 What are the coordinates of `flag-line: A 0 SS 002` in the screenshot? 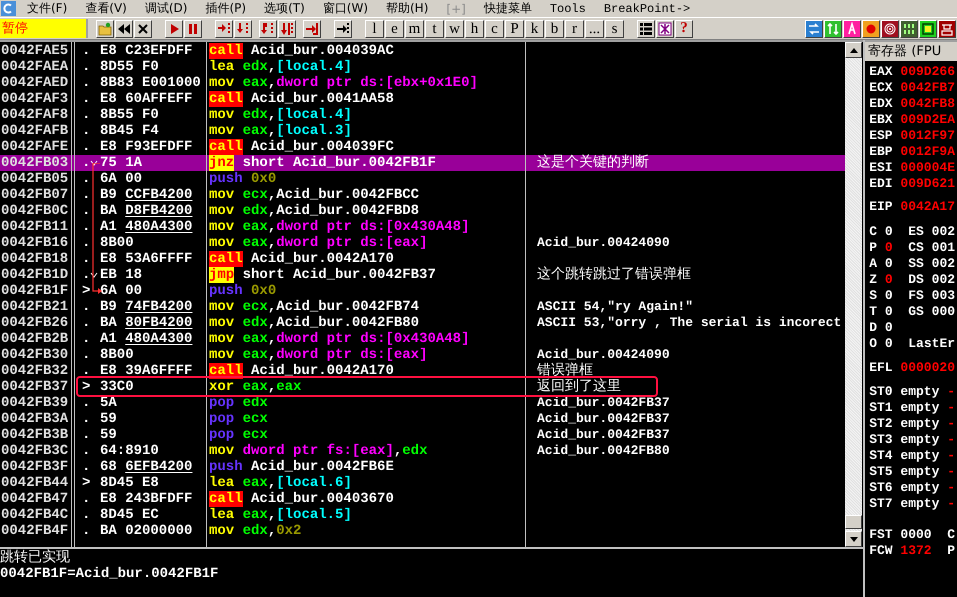 It's located at (912, 264).